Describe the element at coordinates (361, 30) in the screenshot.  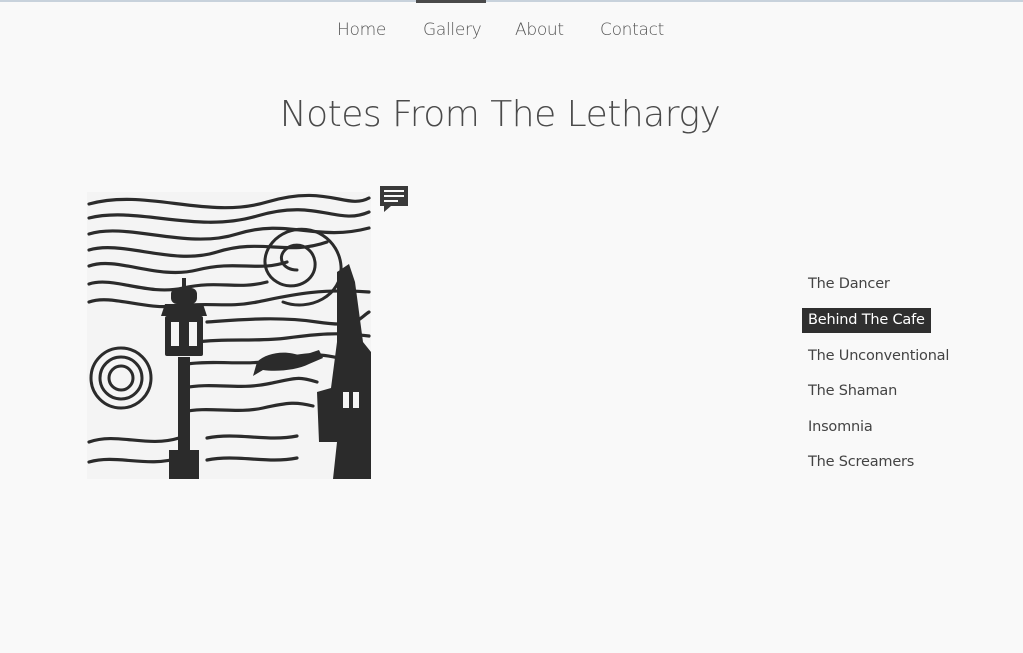
I see `nav-home: Home` at that location.